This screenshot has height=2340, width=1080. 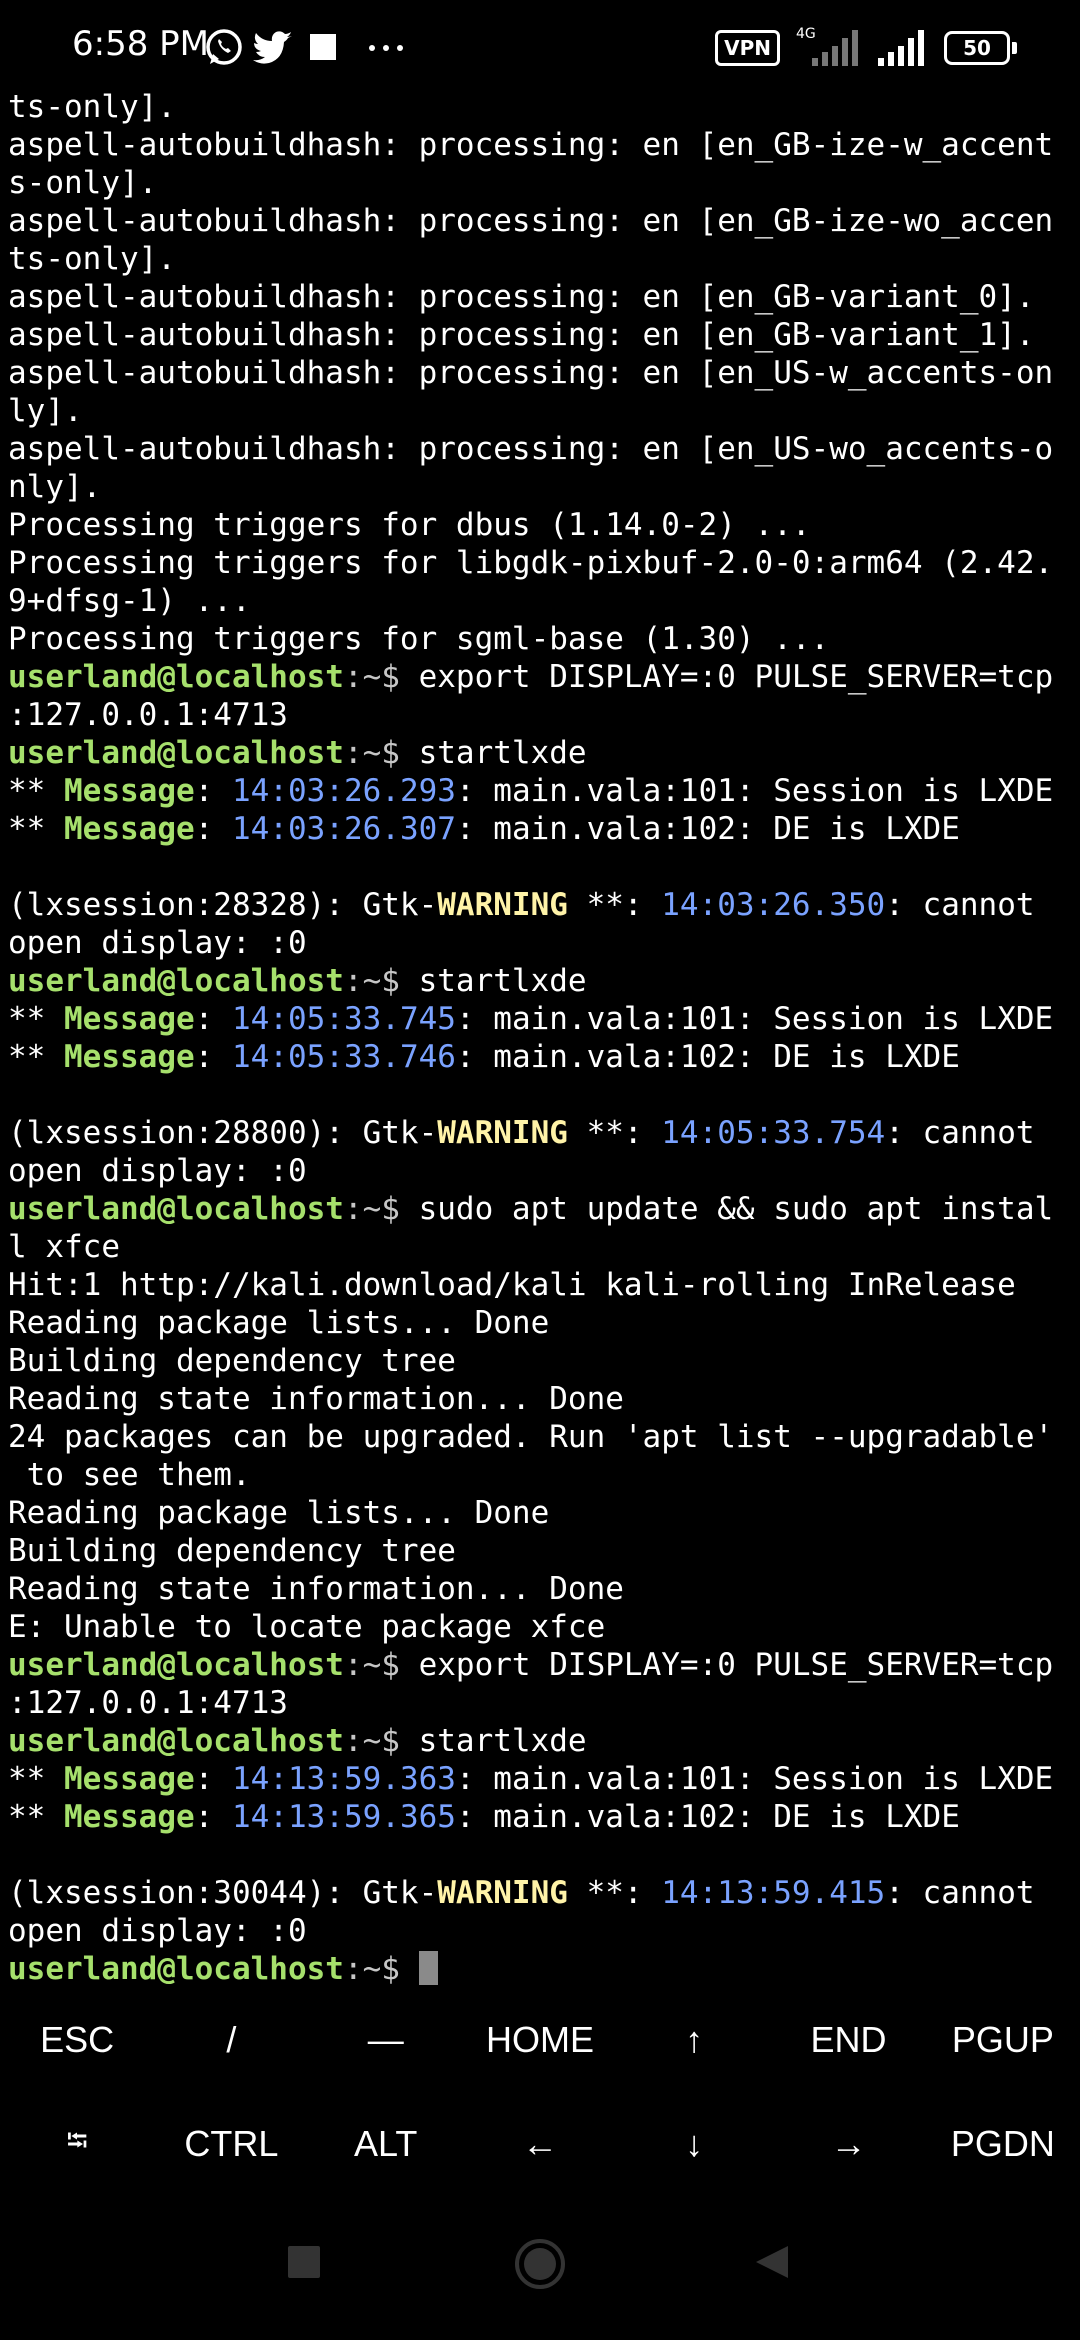 What do you see at coordinates (316, 1399) in the screenshot?
I see `terminal-line: Reading state information... Done` at bounding box center [316, 1399].